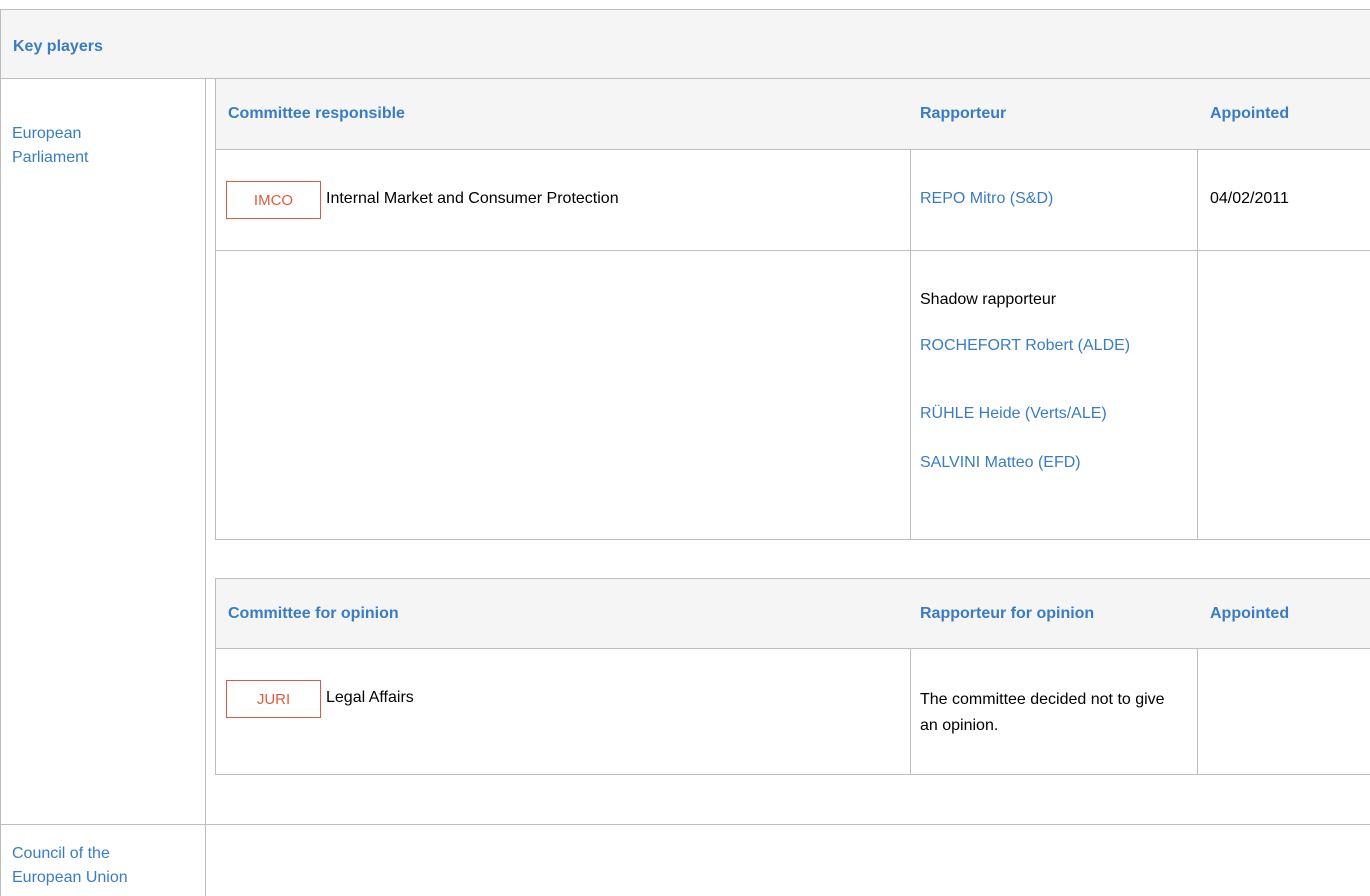 Image resolution: width=1370 pixels, height=896 pixels. I want to click on institution-column, so click(103, 487).